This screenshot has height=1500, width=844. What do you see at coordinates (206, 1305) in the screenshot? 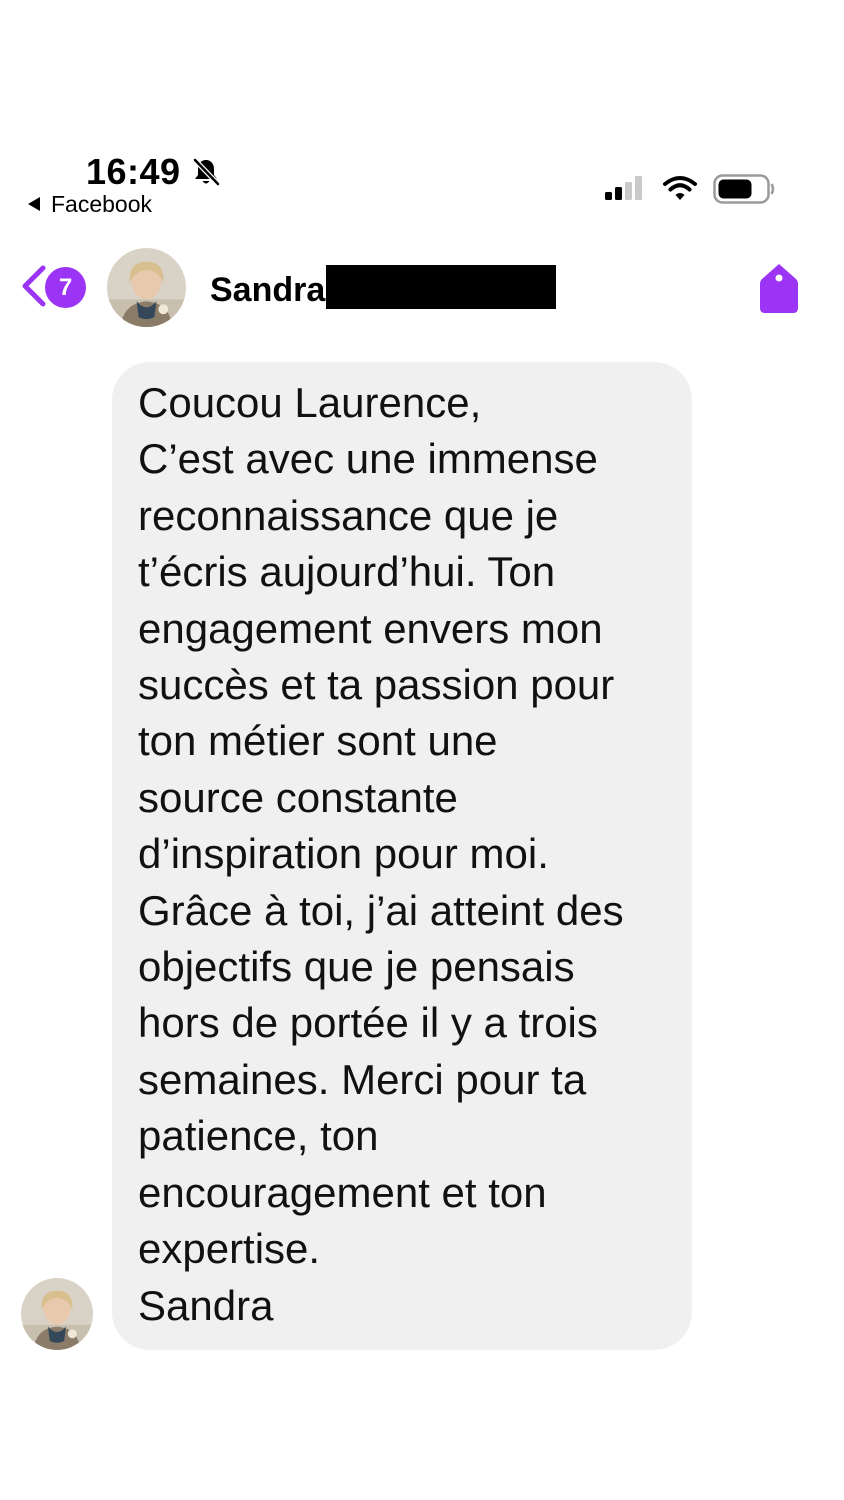
I see `message-line: Sandra` at bounding box center [206, 1305].